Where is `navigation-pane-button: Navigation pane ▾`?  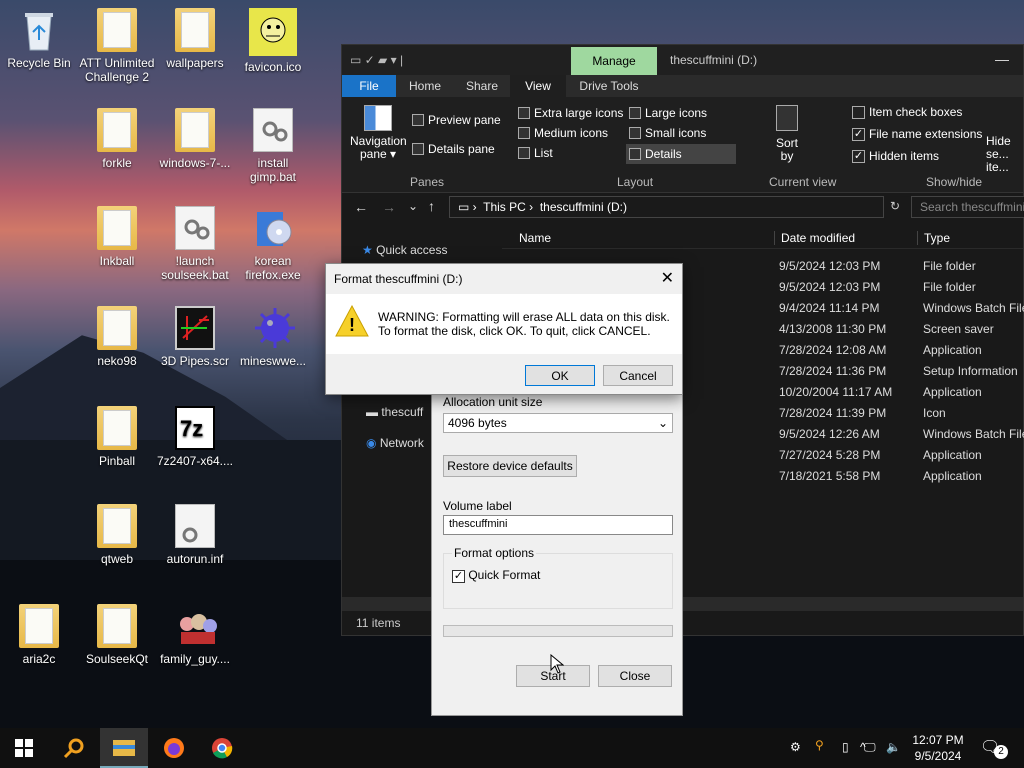 navigation-pane-button: Navigation pane ▾ is located at coordinates (378, 133).